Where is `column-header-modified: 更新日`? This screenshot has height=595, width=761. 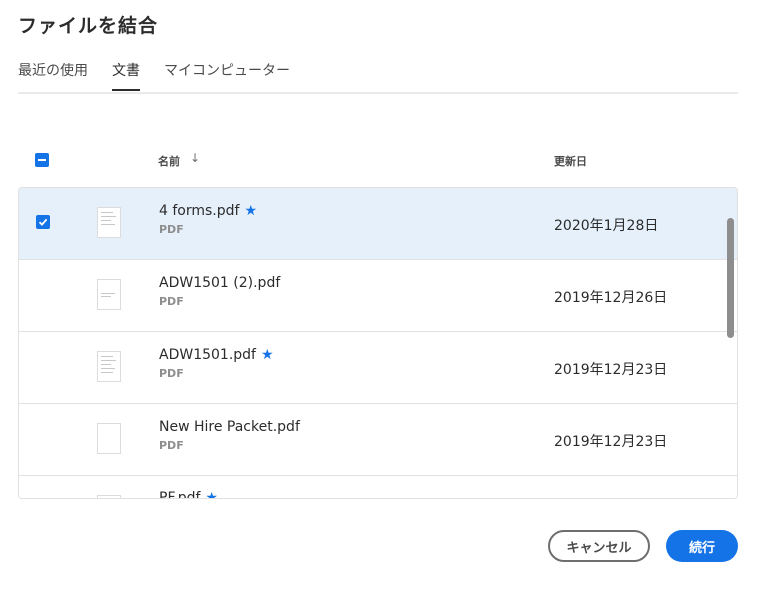 column-header-modified: 更新日 is located at coordinates (570, 161).